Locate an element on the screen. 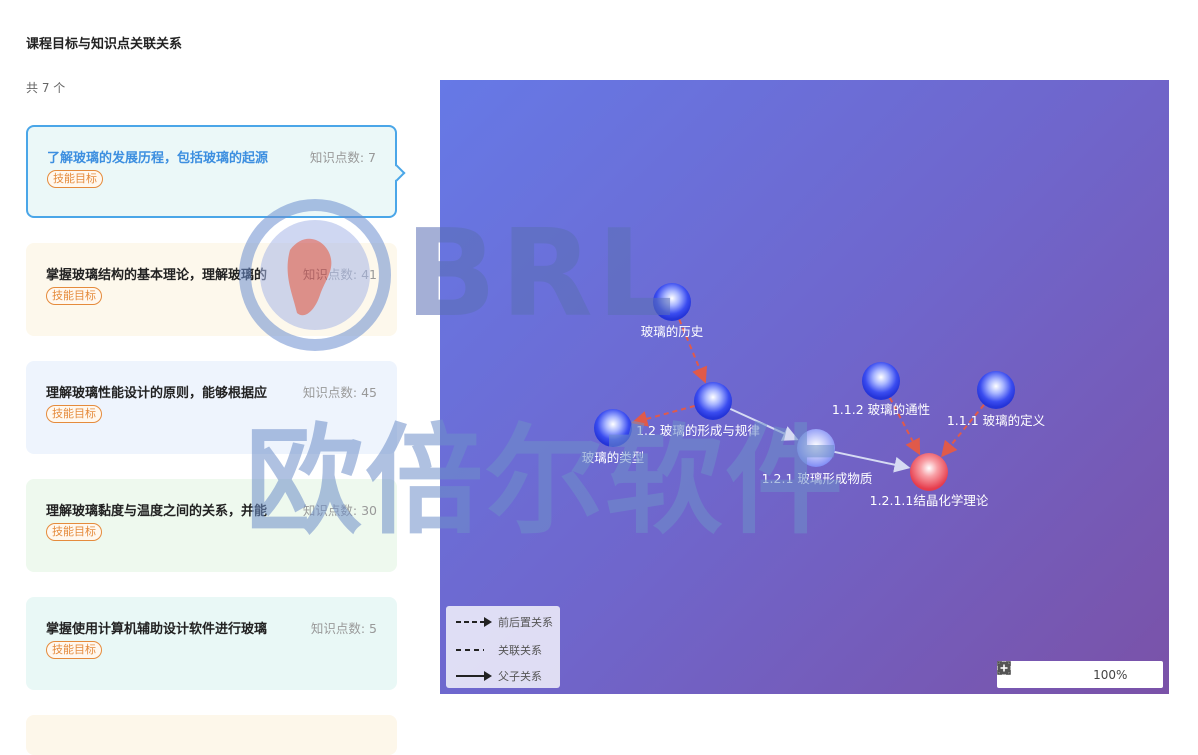 The image size is (1198, 755). legend-prerequisite: 前后置关系 is located at coordinates (504, 622).